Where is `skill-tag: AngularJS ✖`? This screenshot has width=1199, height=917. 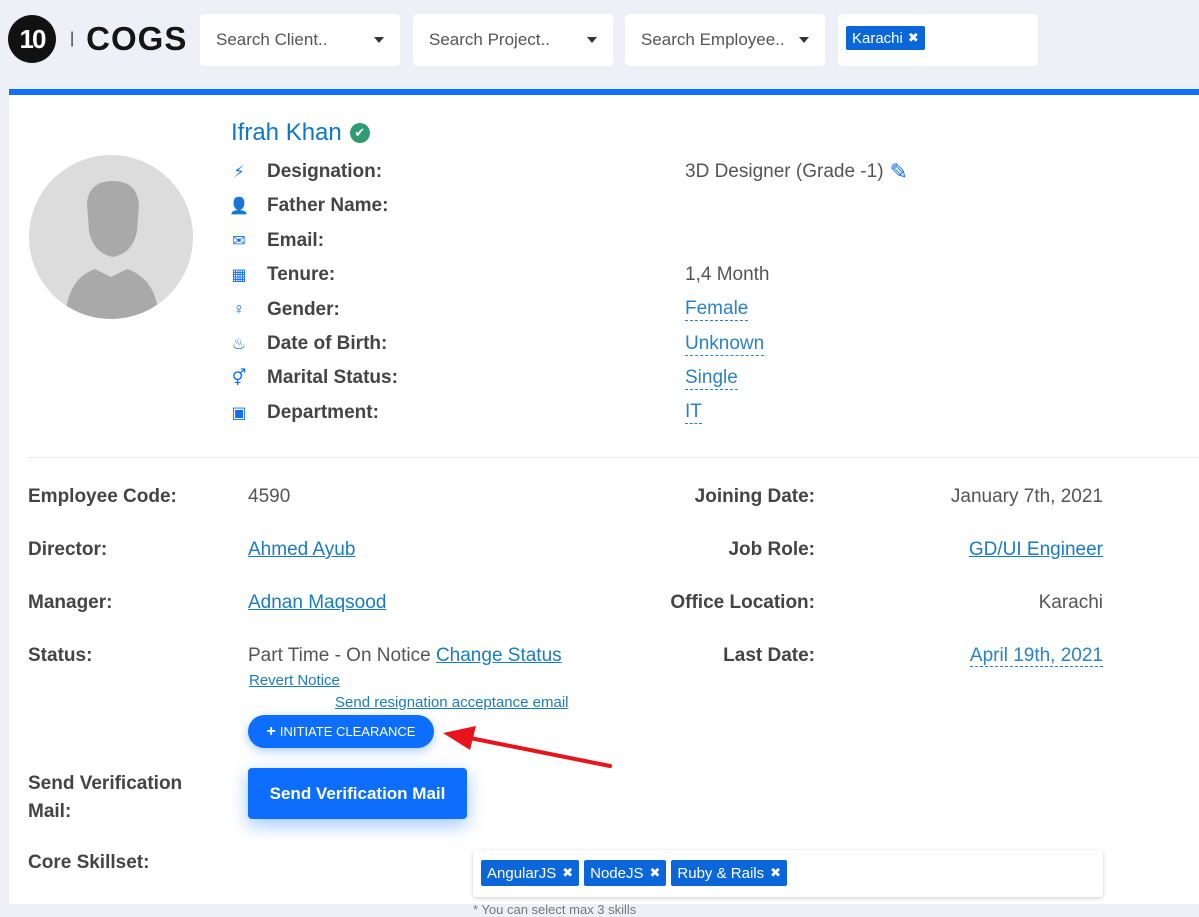
skill-tag: AngularJS ✖ is located at coordinates (530, 873).